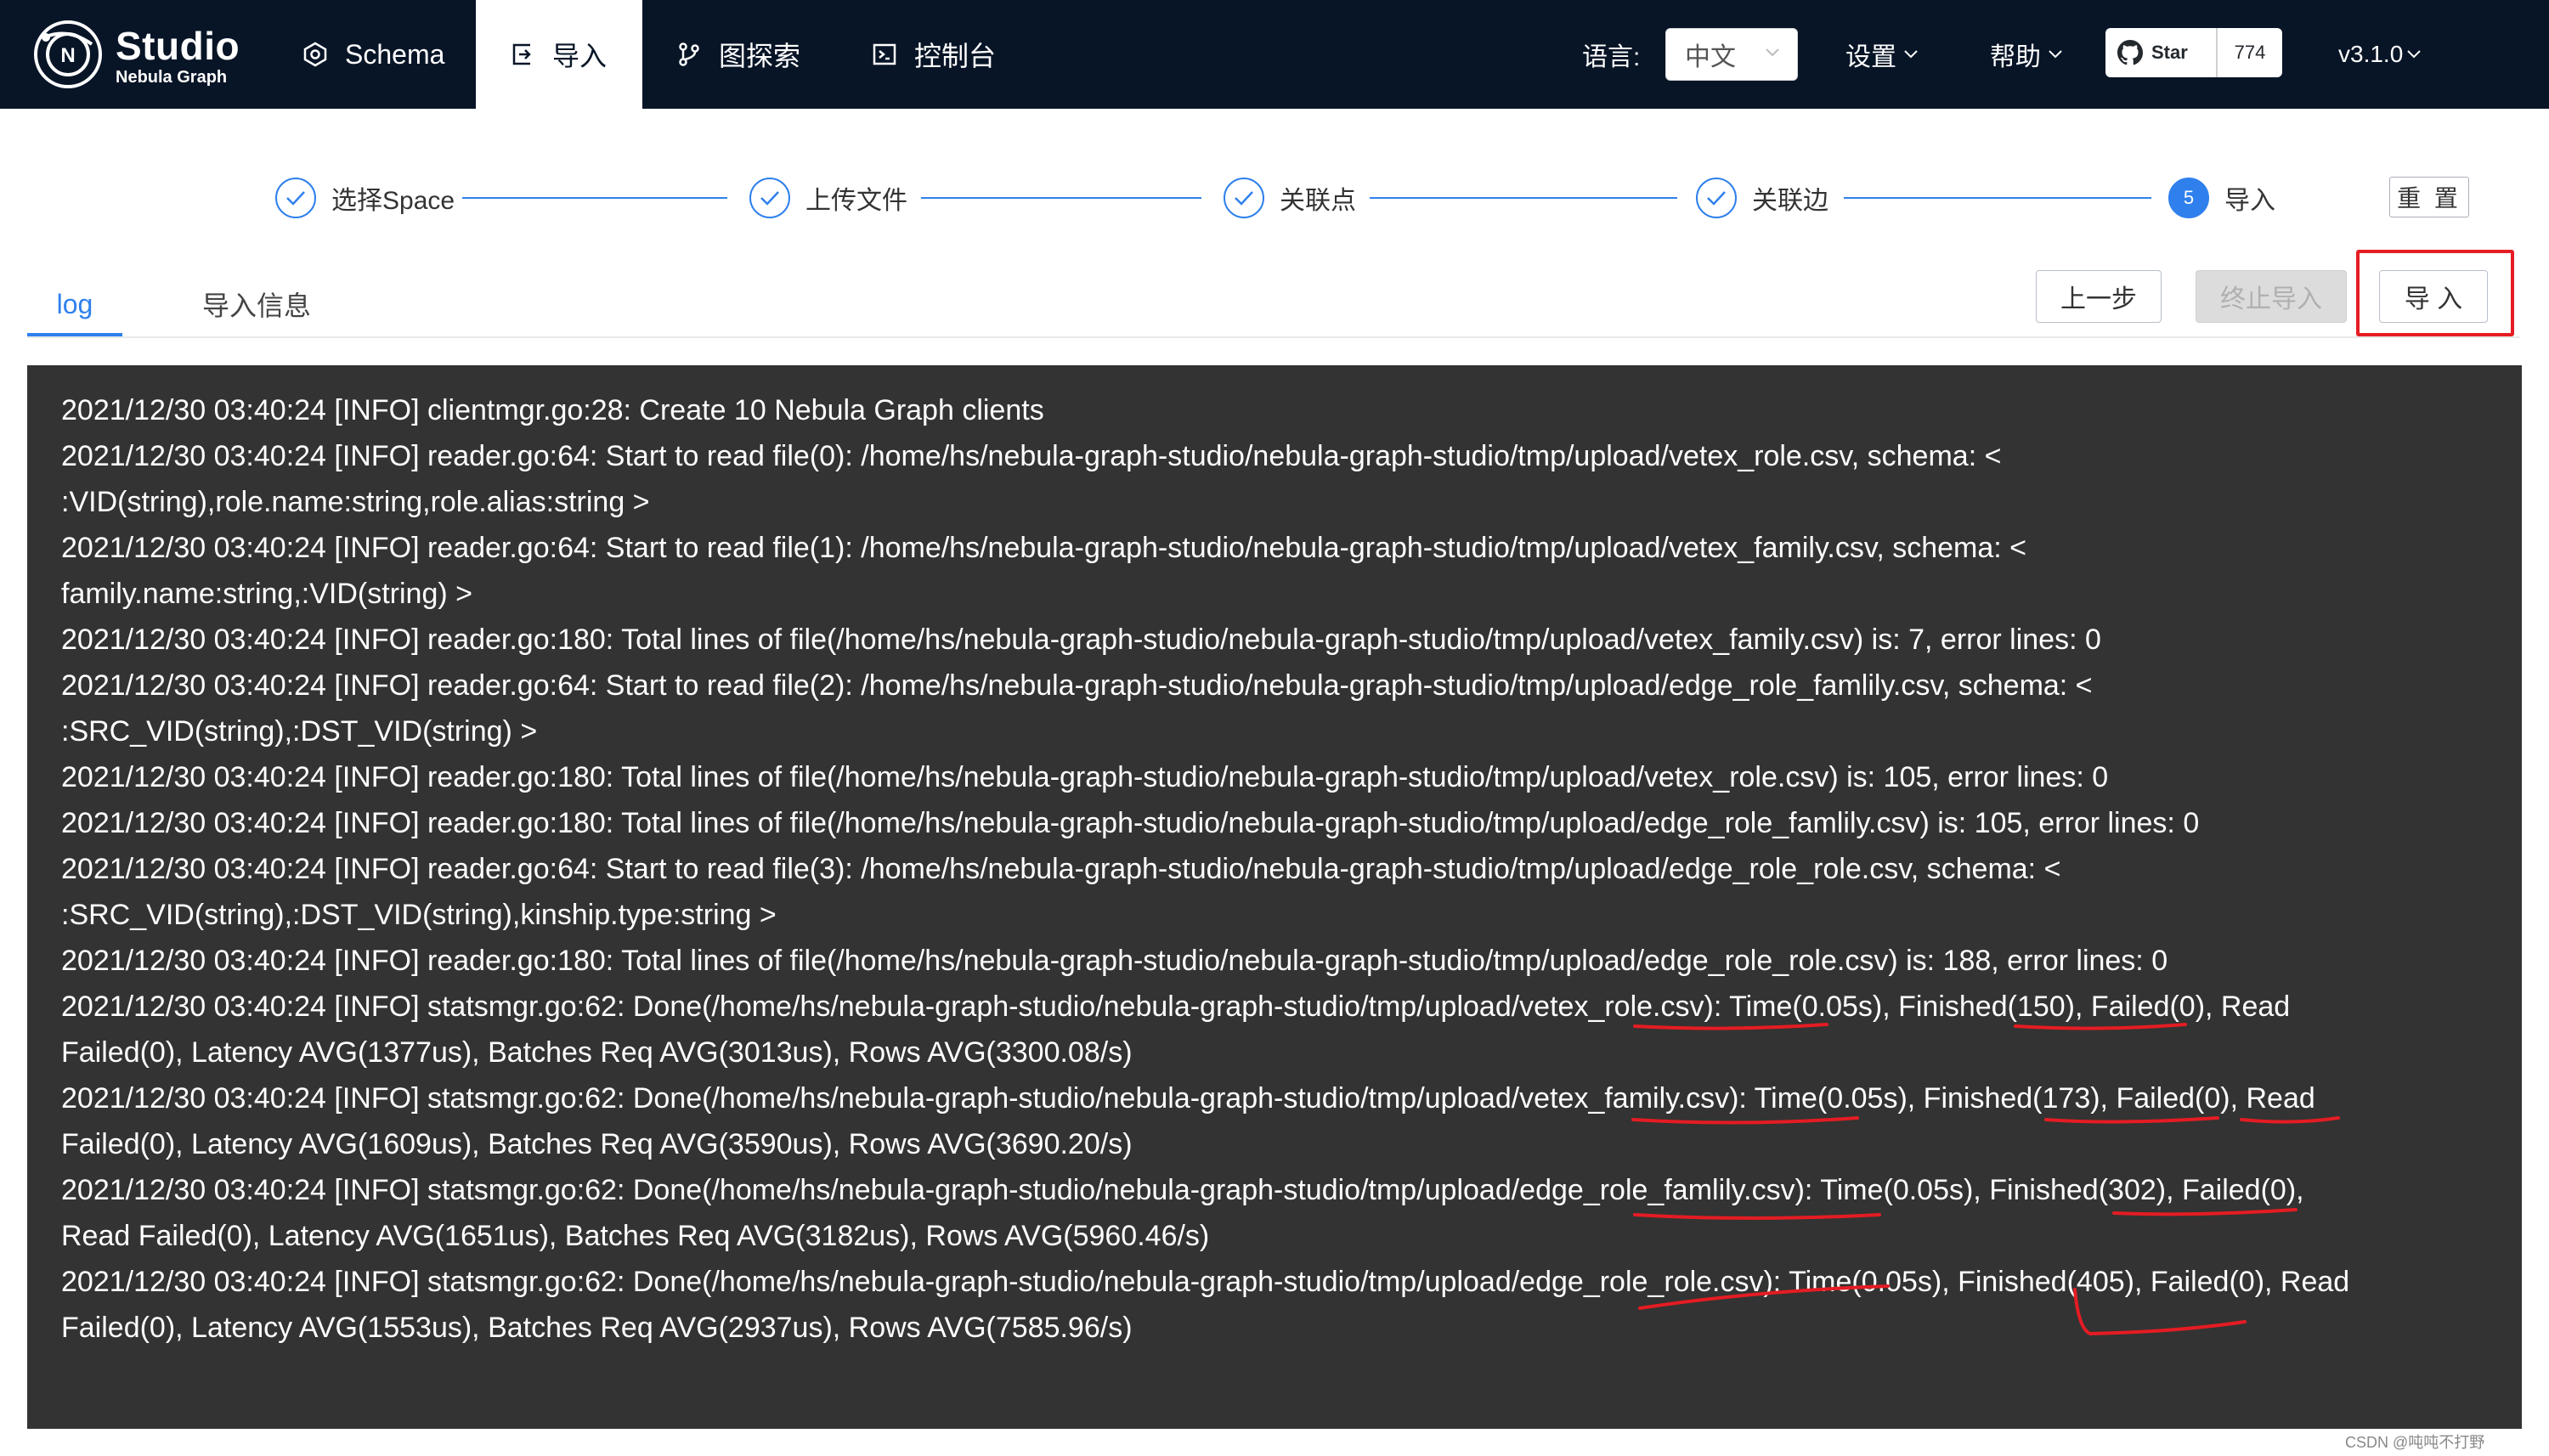 This screenshot has width=2549, height=1456. Describe the element at coordinates (521, 54) in the screenshot. I see `import-icon` at that location.